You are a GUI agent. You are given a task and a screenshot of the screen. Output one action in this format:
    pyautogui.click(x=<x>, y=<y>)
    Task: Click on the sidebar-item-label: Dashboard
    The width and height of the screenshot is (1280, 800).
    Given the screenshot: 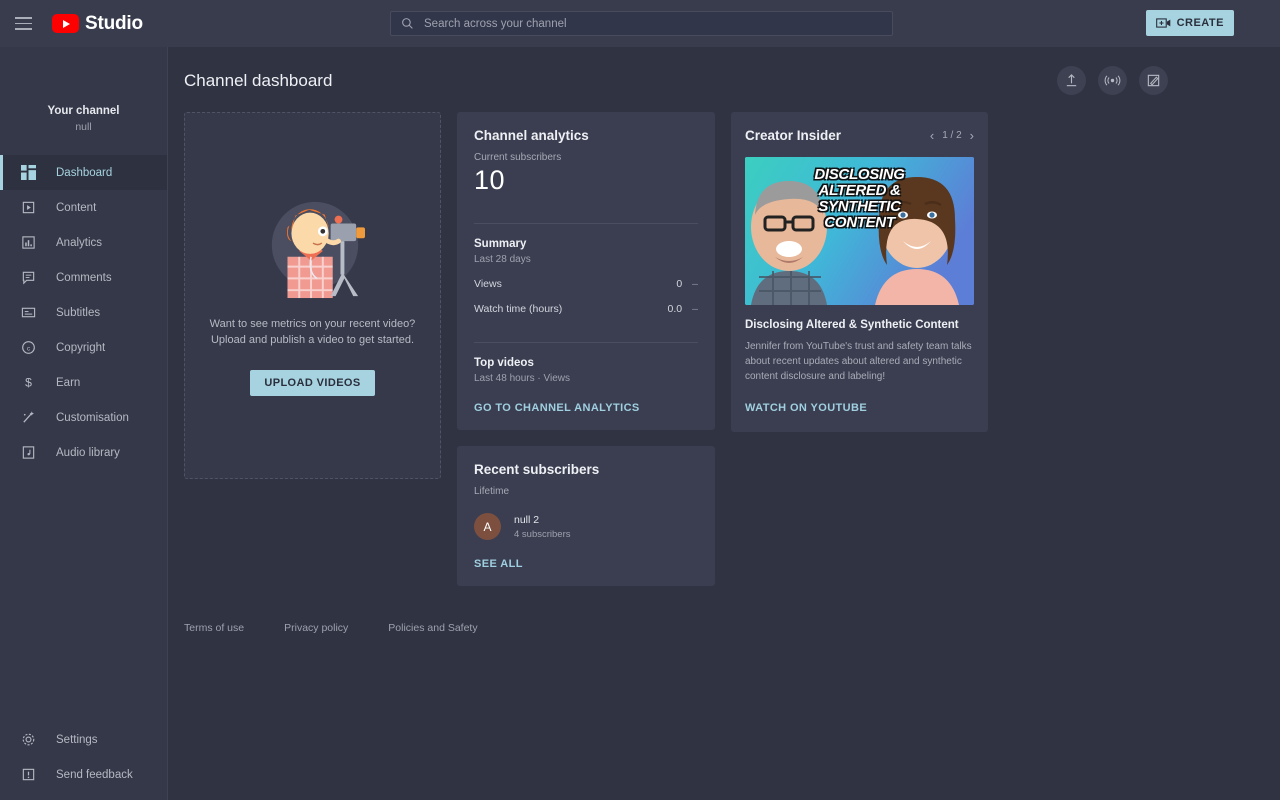 What is the action you would take?
    pyautogui.click(x=84, y=172)
    